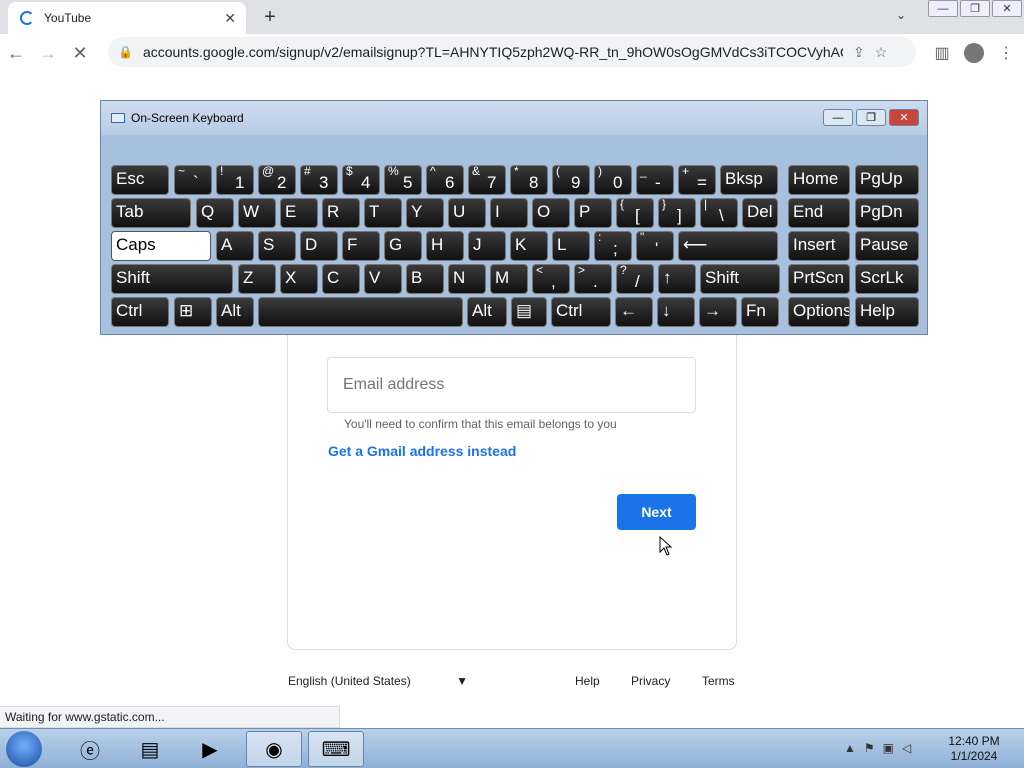  What do you see at coordinates (425, 279) in the screenshot?
I see `osk-key-b: B` at bounding box center [425, 279].